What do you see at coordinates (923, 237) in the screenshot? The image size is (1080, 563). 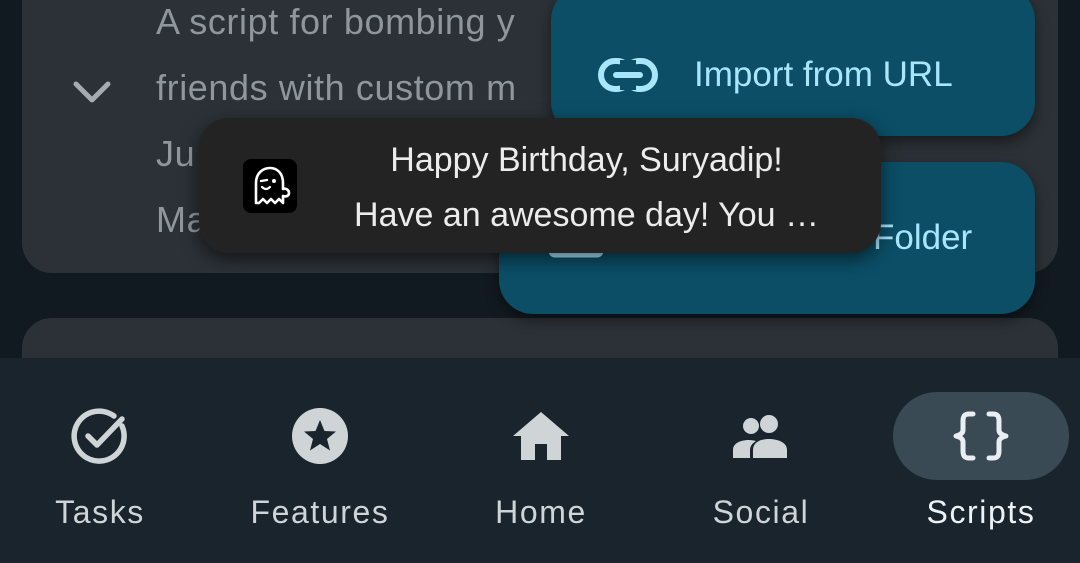 I see `import-from-folder-label: Folder` at bounding box center [923, 237].